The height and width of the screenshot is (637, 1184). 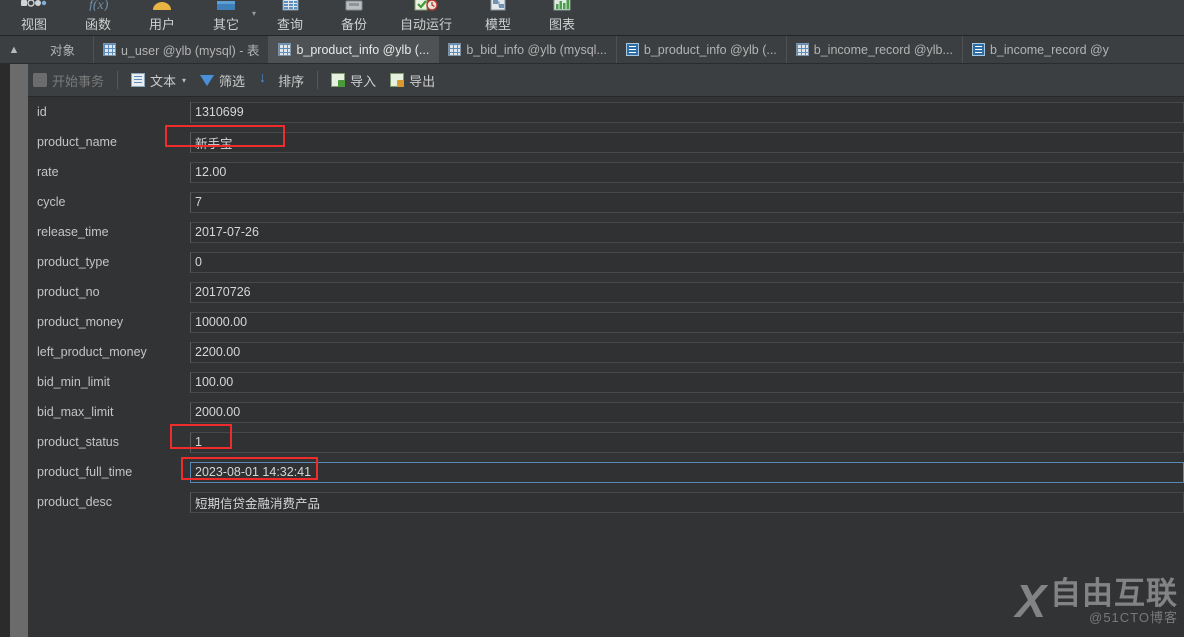 What do you see at coordinates (498, 17) in the screenshot?
I see `toolbar-button-model: 模型` at bounding box center [498, 17].